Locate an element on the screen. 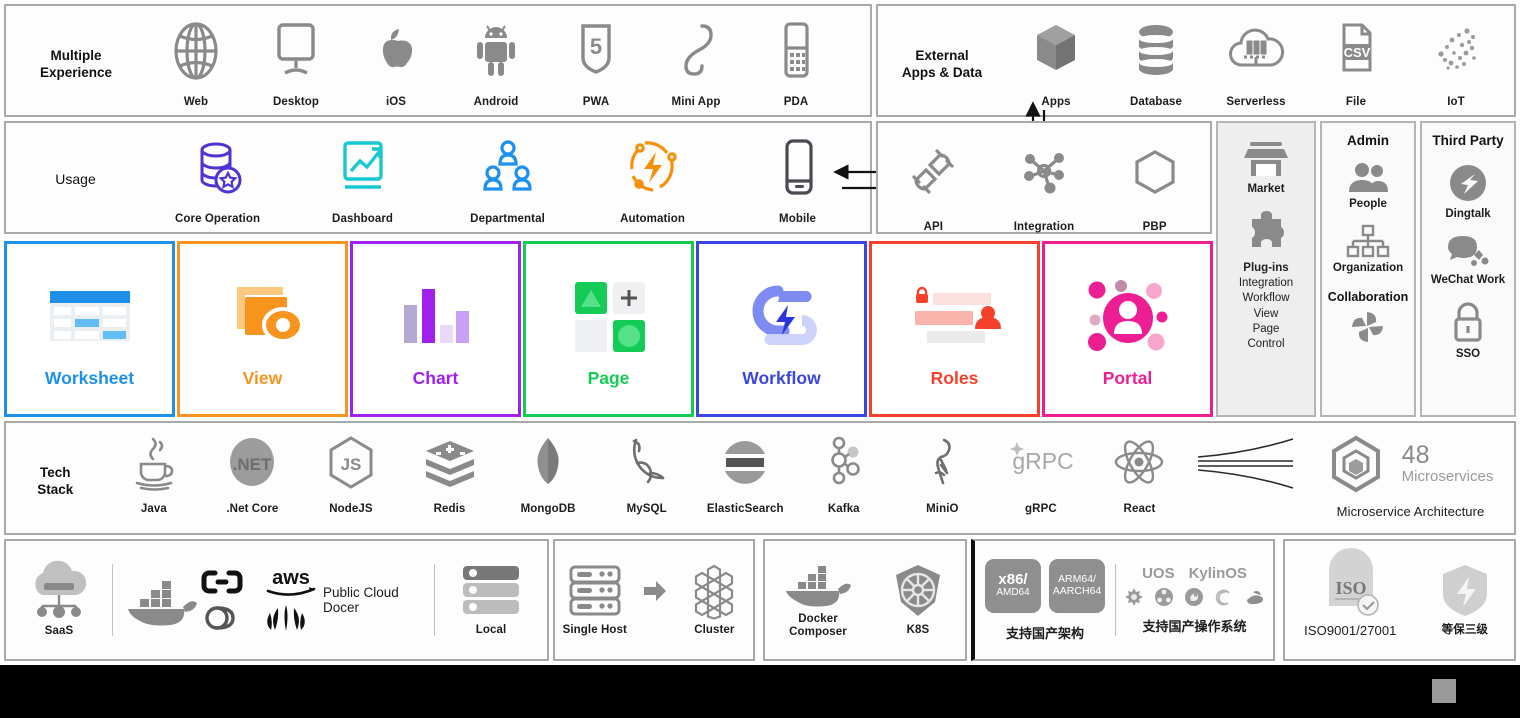 Image resolution: width=1520 pixels, height=718 pixels. side-label: Dingtalk is located at coordinates (1468, 214).